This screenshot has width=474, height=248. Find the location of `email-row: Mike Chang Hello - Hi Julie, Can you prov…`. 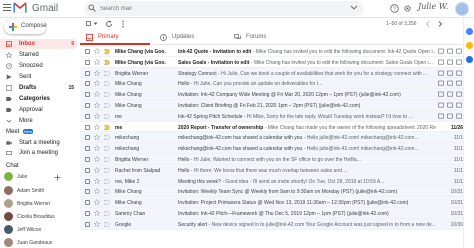

email-row: Mike Chang Hello - Hi Julie, Can you prov… is located at coordinates (277, 84).